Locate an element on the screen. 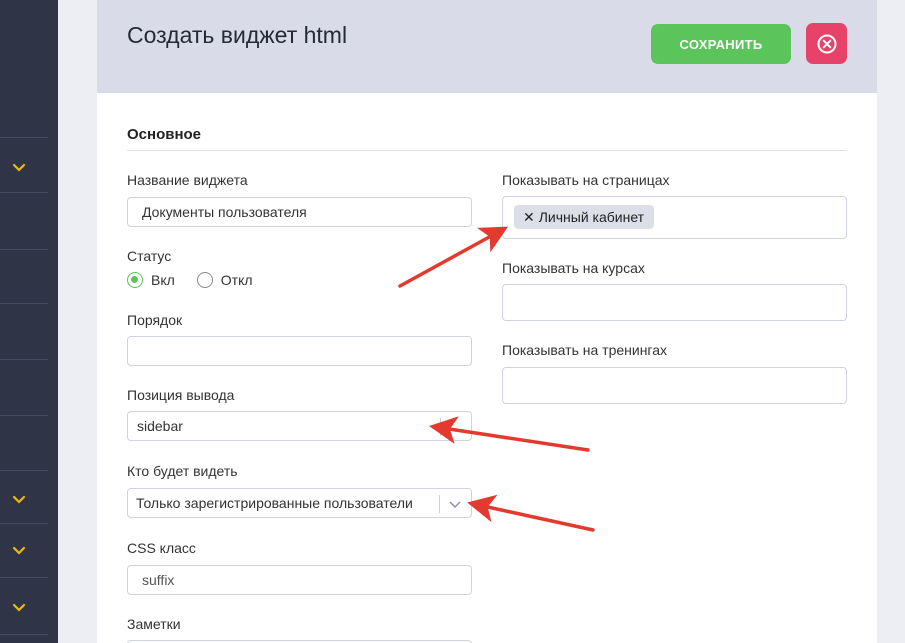 This screenshot has width=905, height=643. panel-header: Создать виджет html СОХРАНИТЬ is located at coordinates (487, 46).